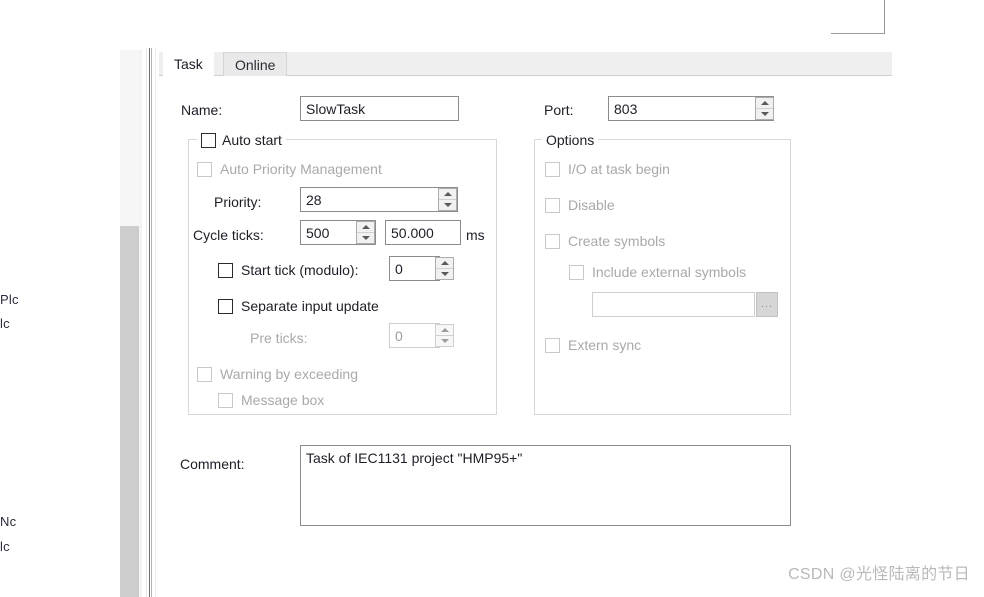 This screenshot has height=597, width=984. Describe the element at coordinates (879, 574) in the screenshot. I see `watermark: CSDN @光怪陆离的节日` at that location.